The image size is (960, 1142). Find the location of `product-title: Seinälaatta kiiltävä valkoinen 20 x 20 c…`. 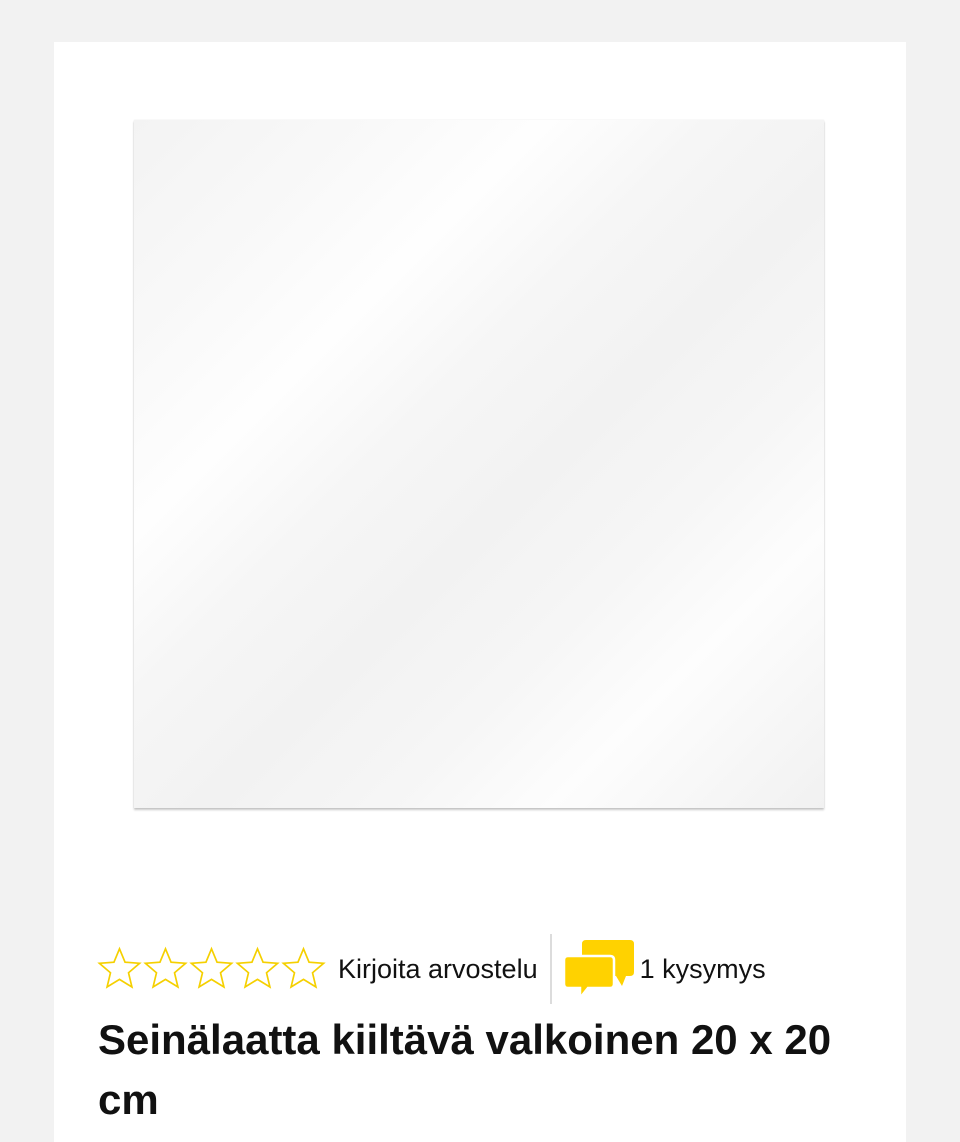

product-title: Seinälaatta kiiltävä valkoinen 20 x 20 c… is located at coordinates (465, 1069).